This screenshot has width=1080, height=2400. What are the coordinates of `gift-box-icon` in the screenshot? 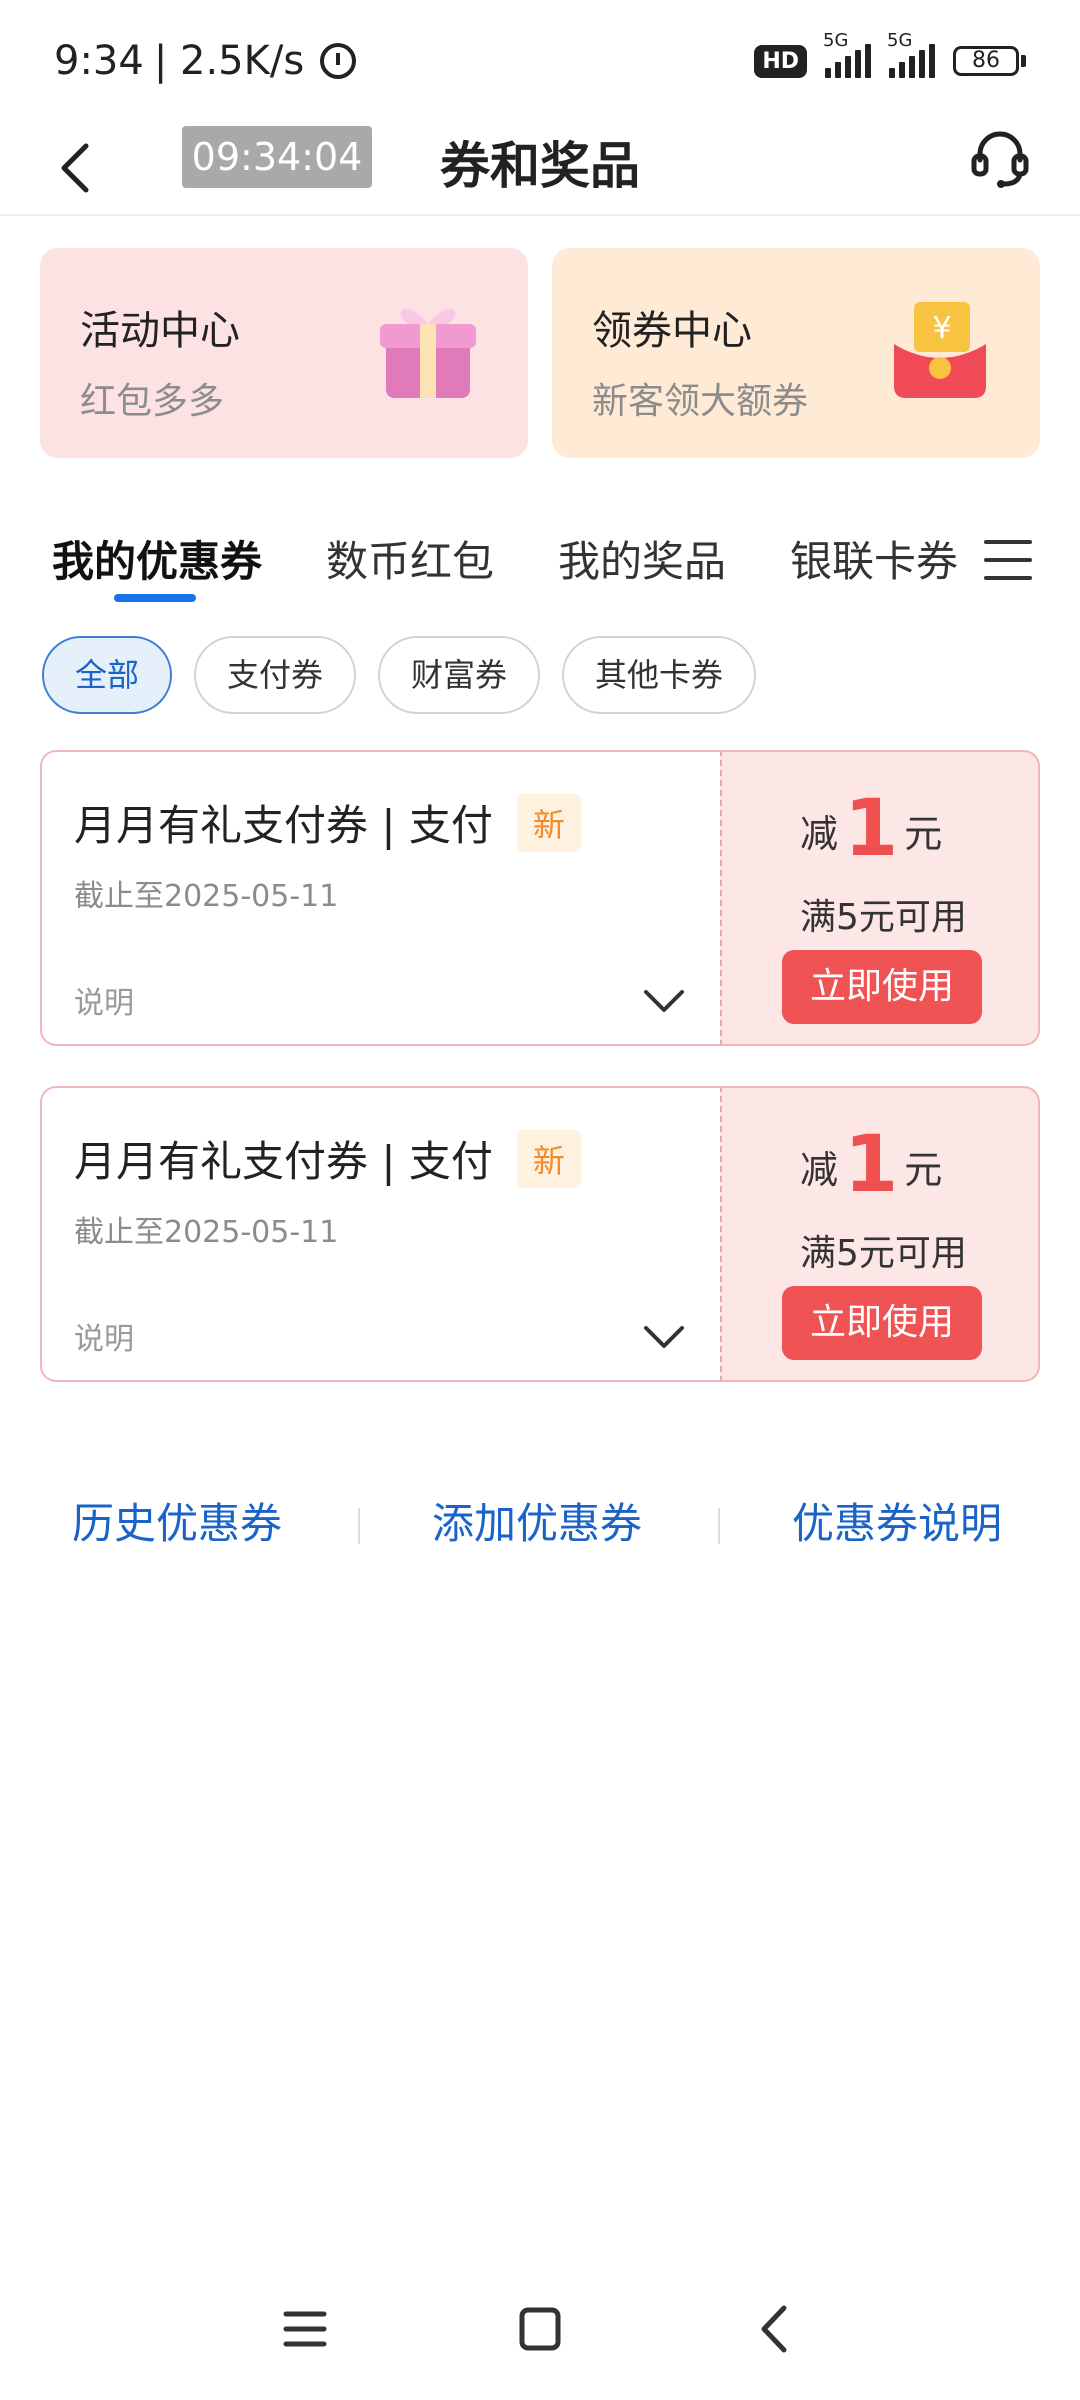 It's located at (428, 353).